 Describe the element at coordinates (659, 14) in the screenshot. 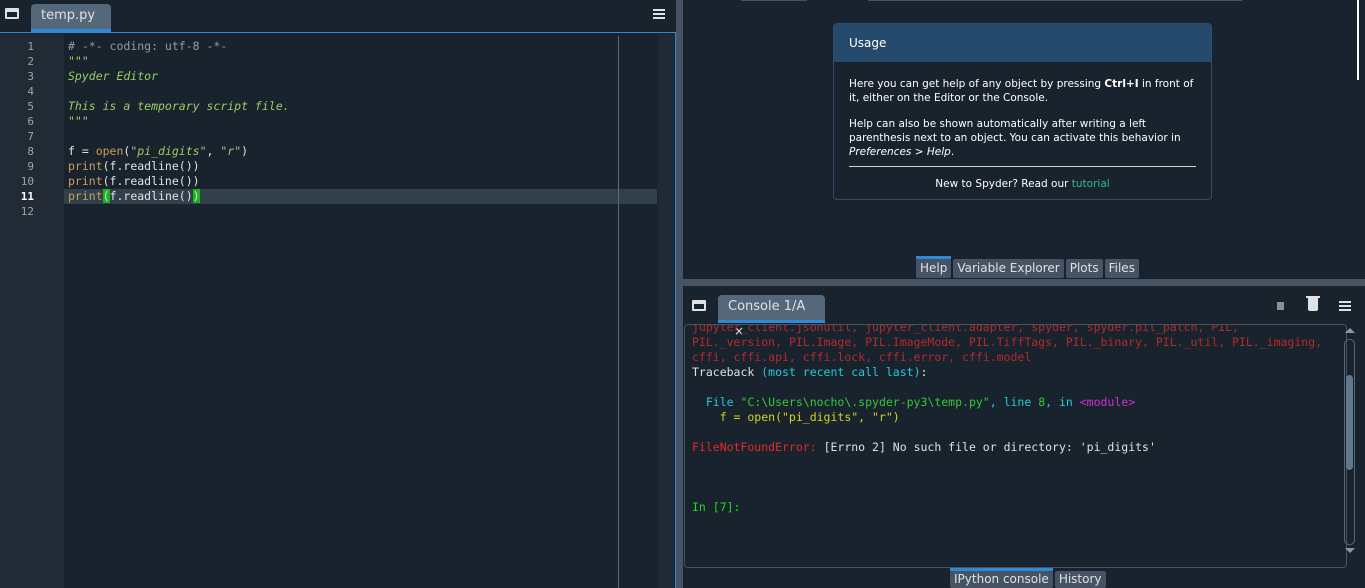

I see `editor-options-menu-icon` at that location.